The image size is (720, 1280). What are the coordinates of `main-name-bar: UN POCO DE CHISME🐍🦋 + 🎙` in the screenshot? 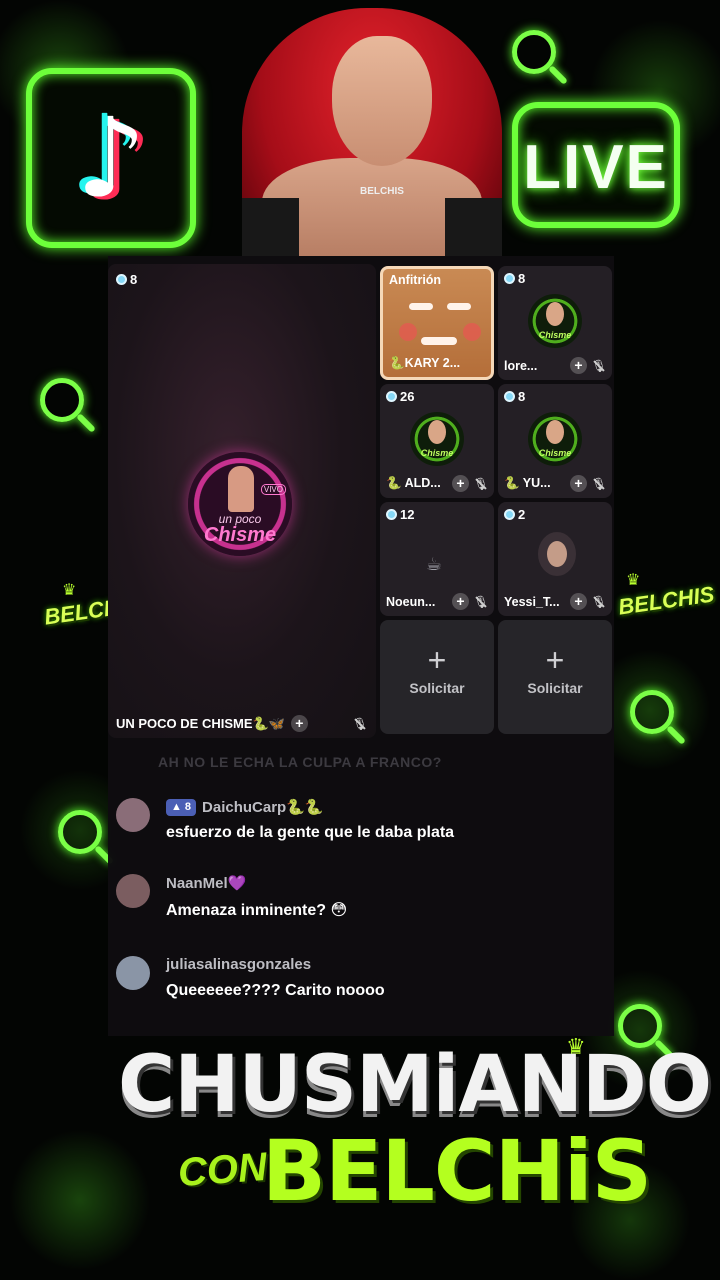 It's located at (242, 723).